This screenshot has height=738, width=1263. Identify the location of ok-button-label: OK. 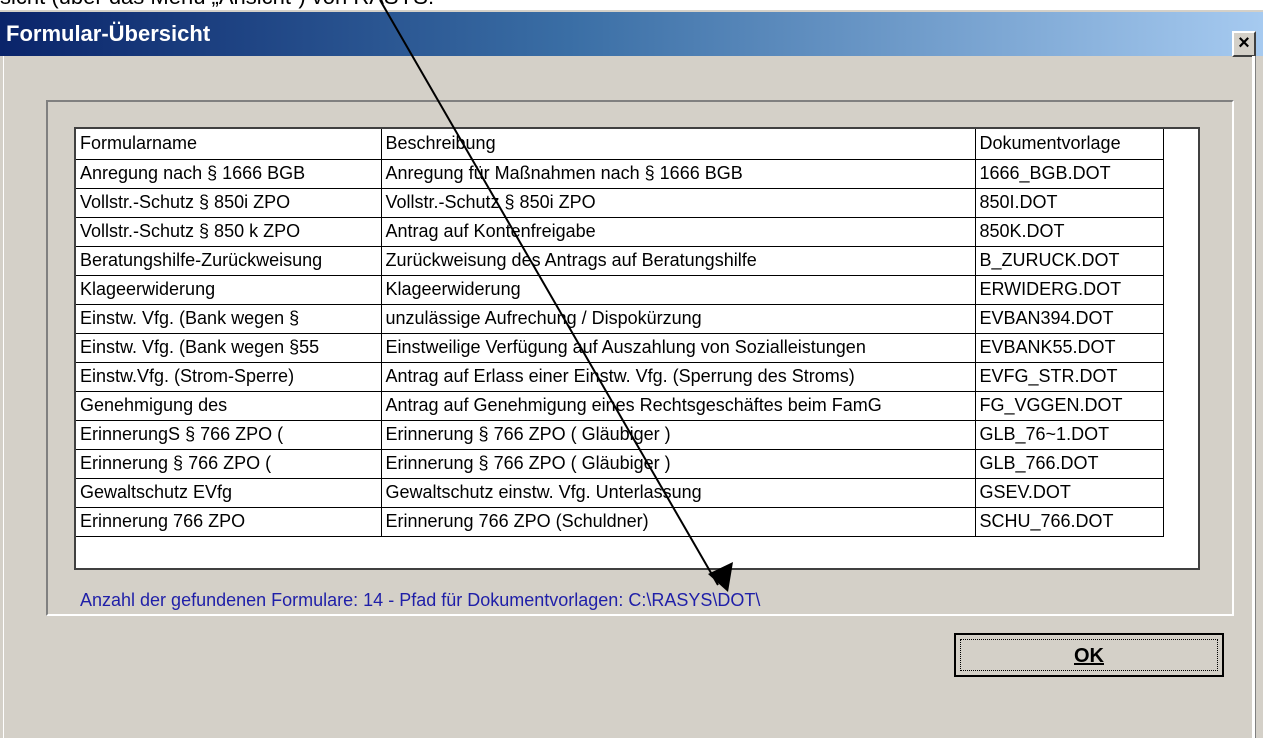
(1089, 656).